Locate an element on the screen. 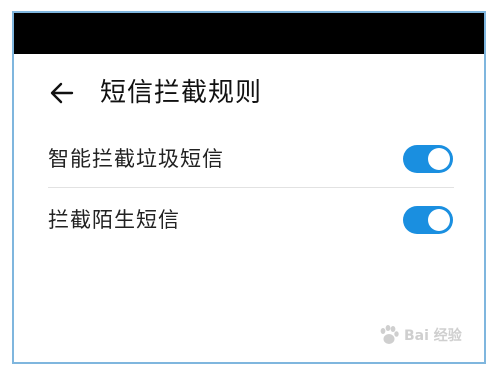  setting-row-block-unknown: 拦截陌生短信 is located at coordinates (249, 220).